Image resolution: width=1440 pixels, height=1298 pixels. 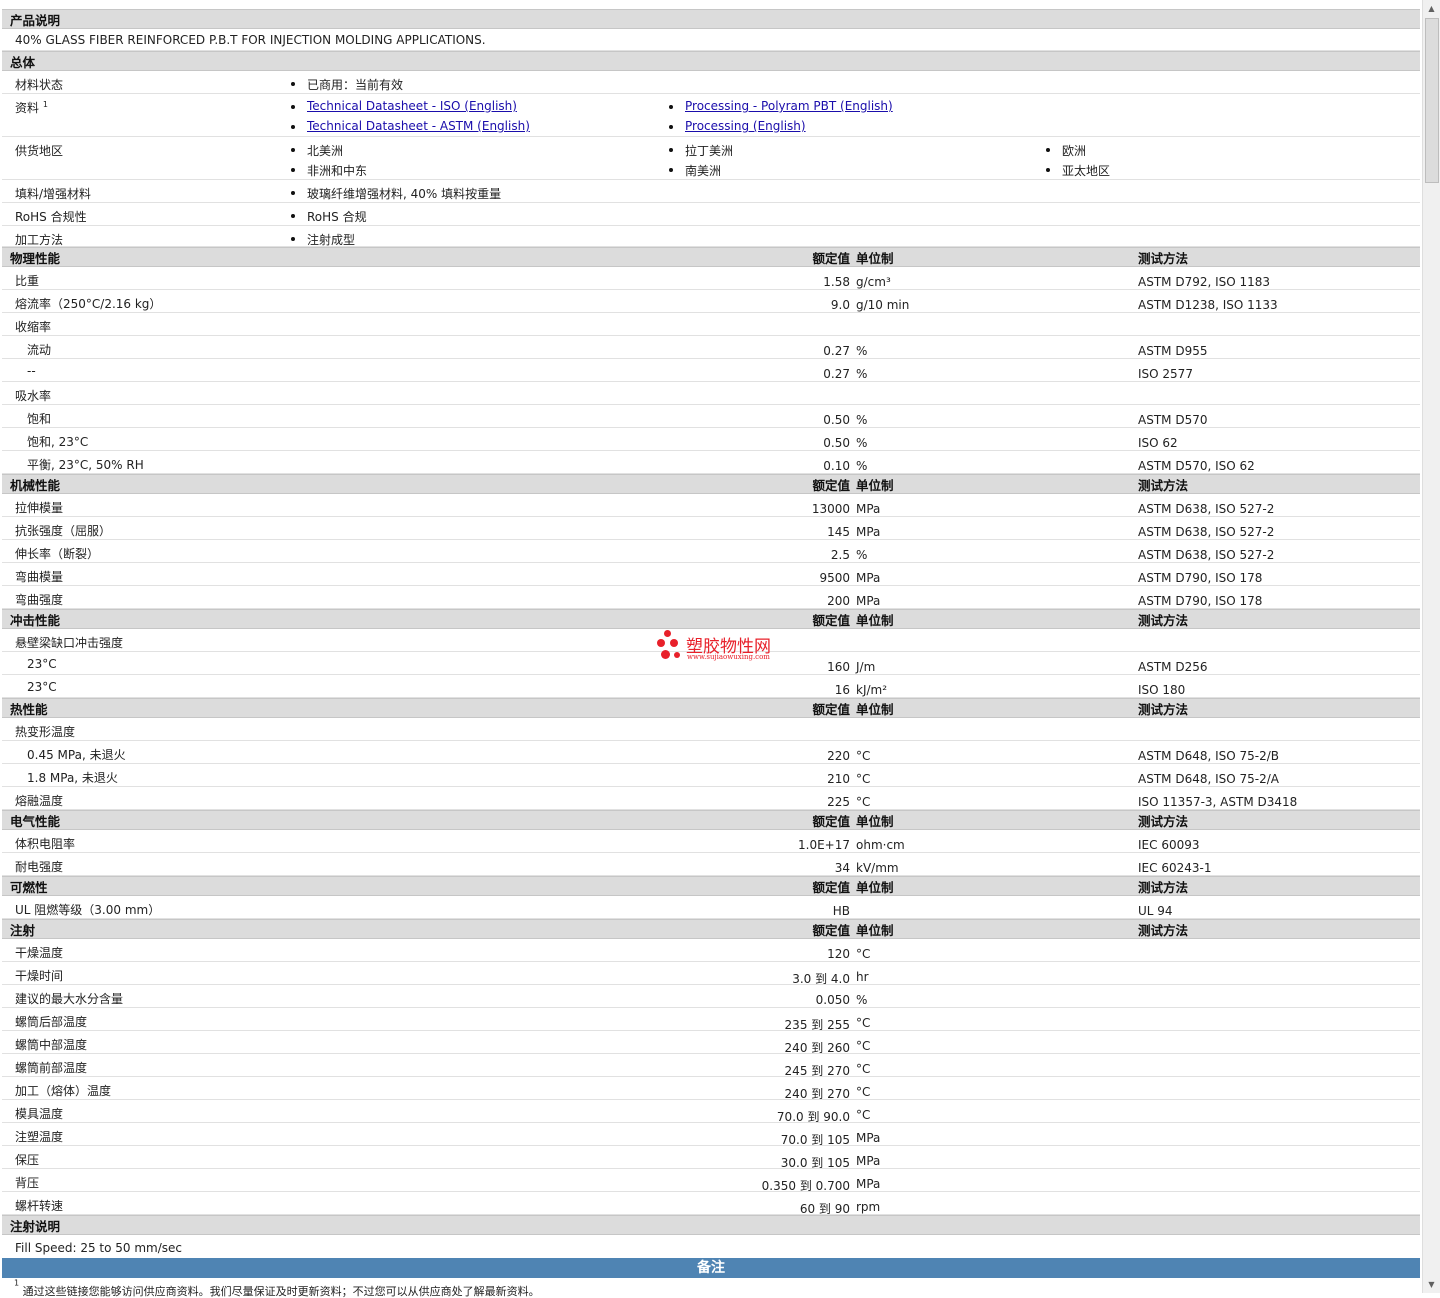 What do you see at coordinates (63, 1091) in the screenshot?
I see `property-label: 加工（熔体）温度` at bounding box center [63, 1091].